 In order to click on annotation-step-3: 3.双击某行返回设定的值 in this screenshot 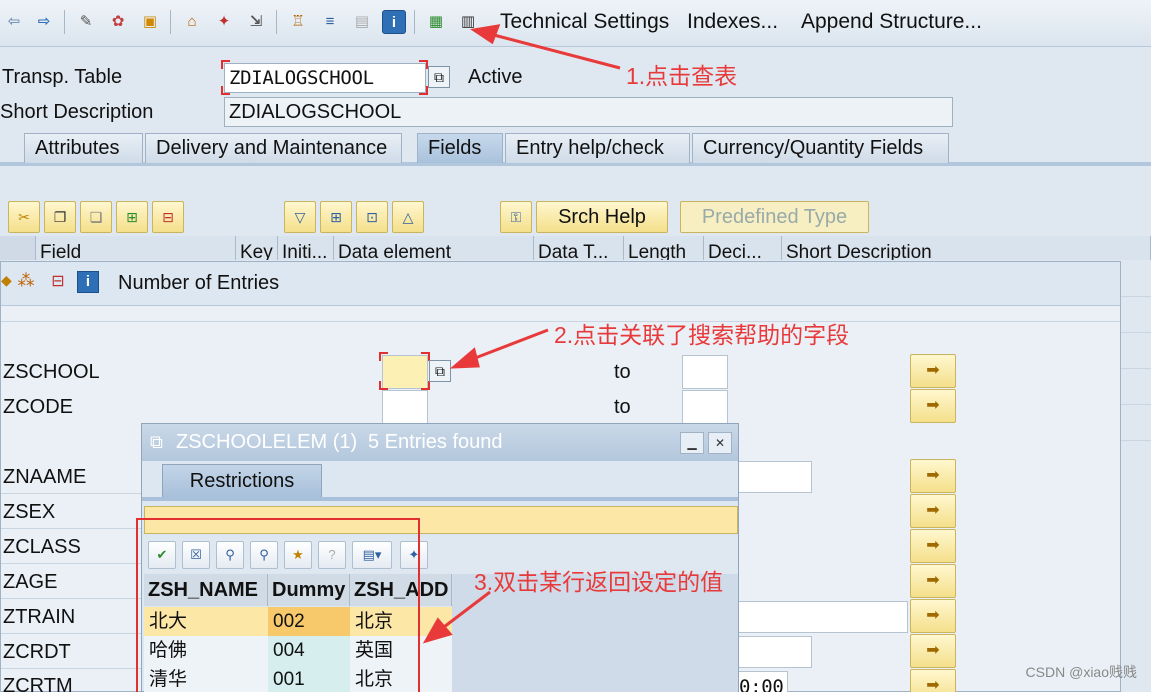, I will do `click(599, 582)`.